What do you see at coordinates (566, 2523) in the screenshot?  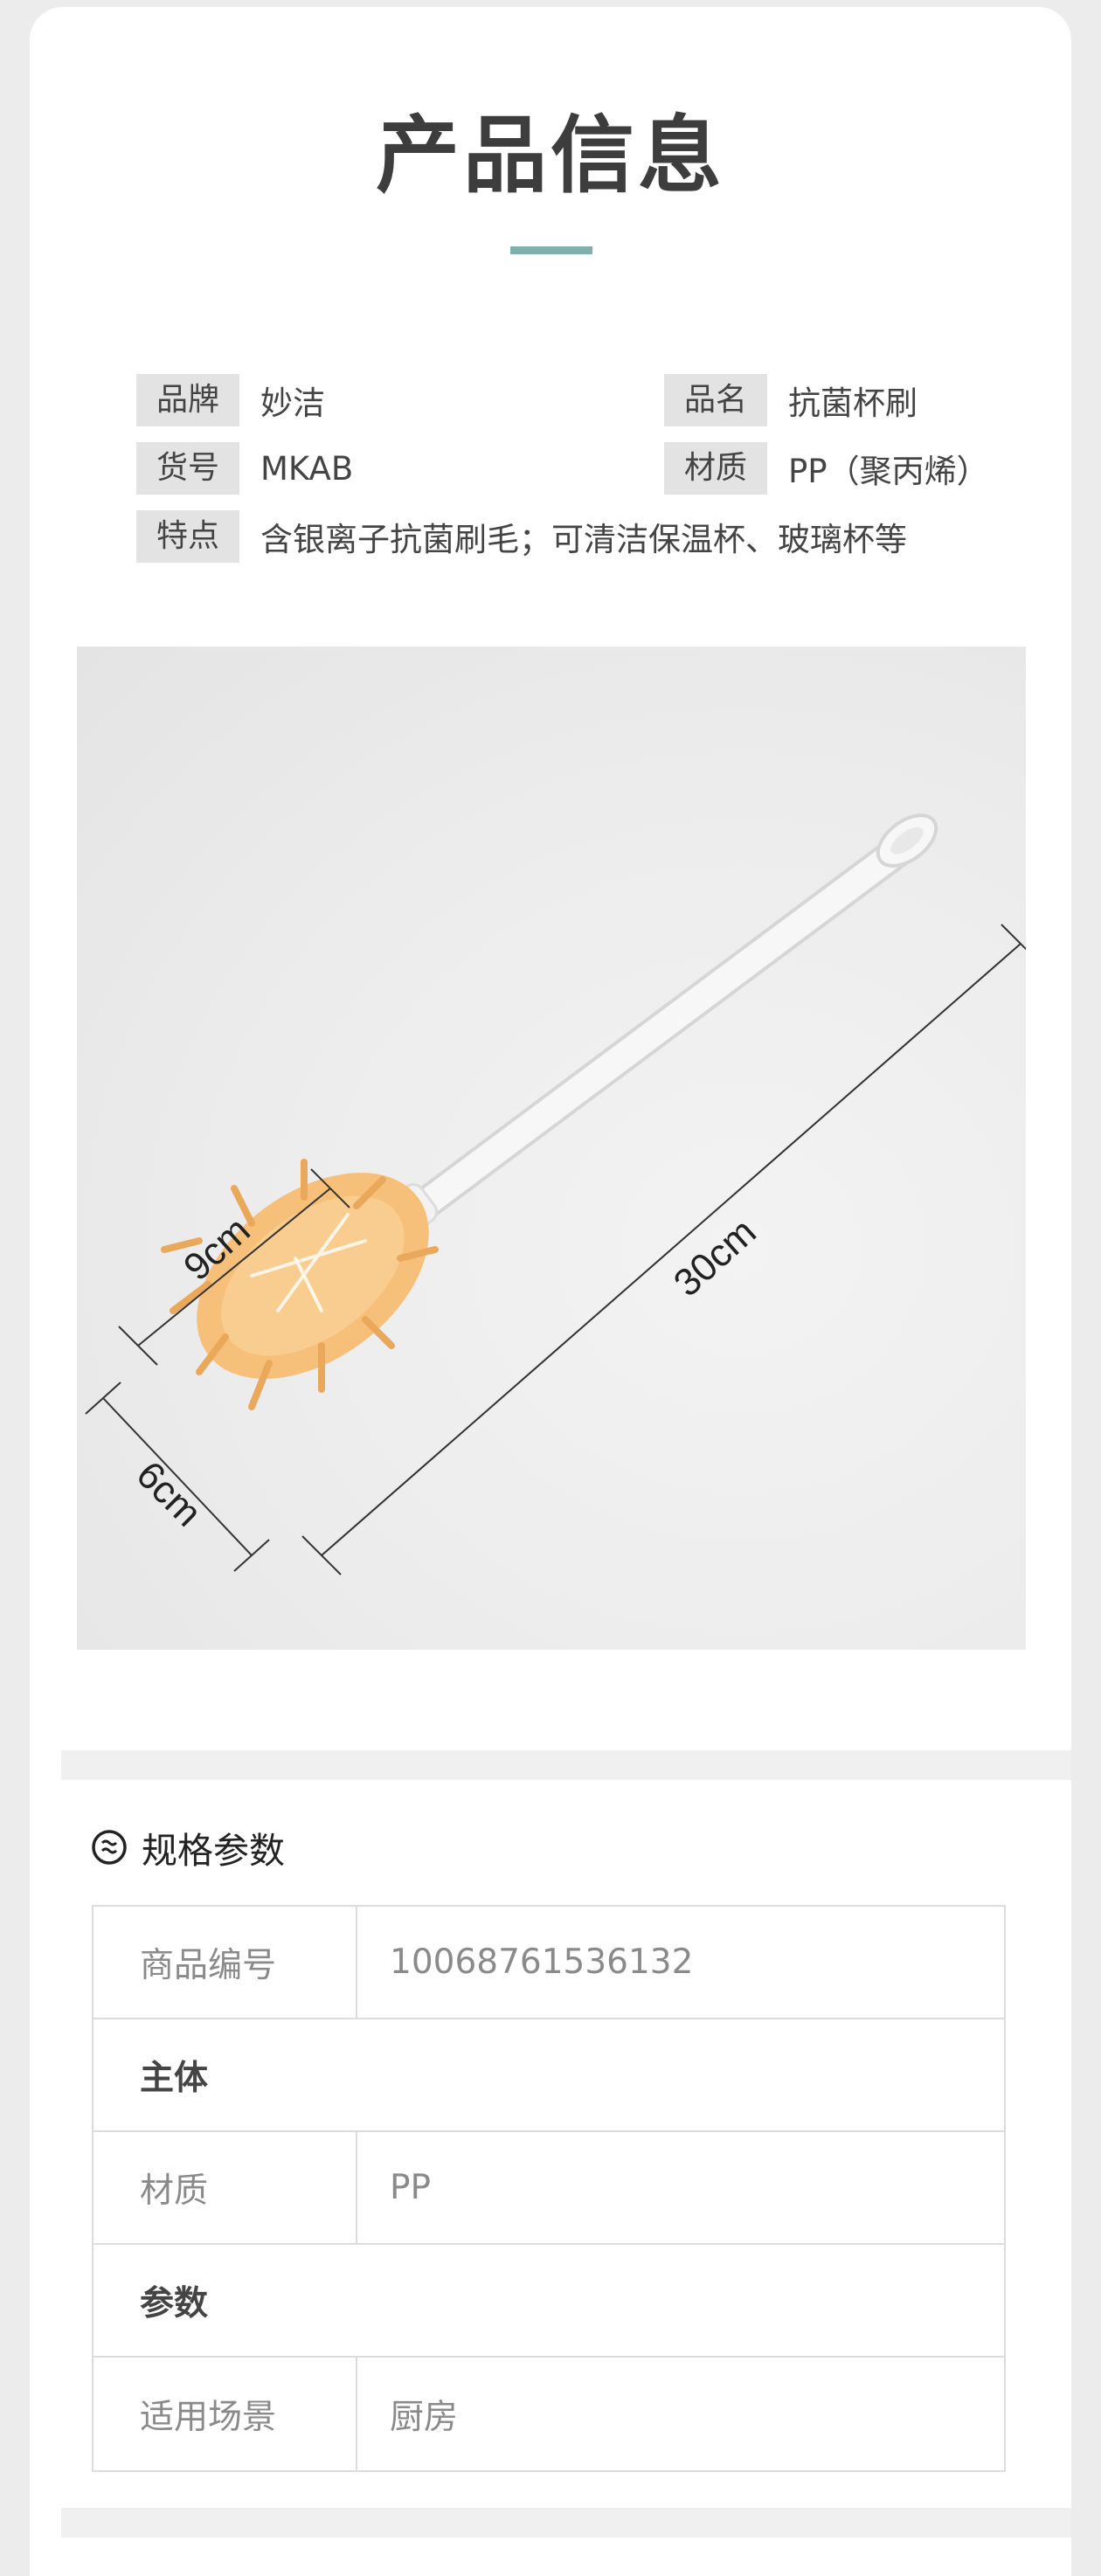 I see `section-divider-bottom` at bounding box center [566, 2523].